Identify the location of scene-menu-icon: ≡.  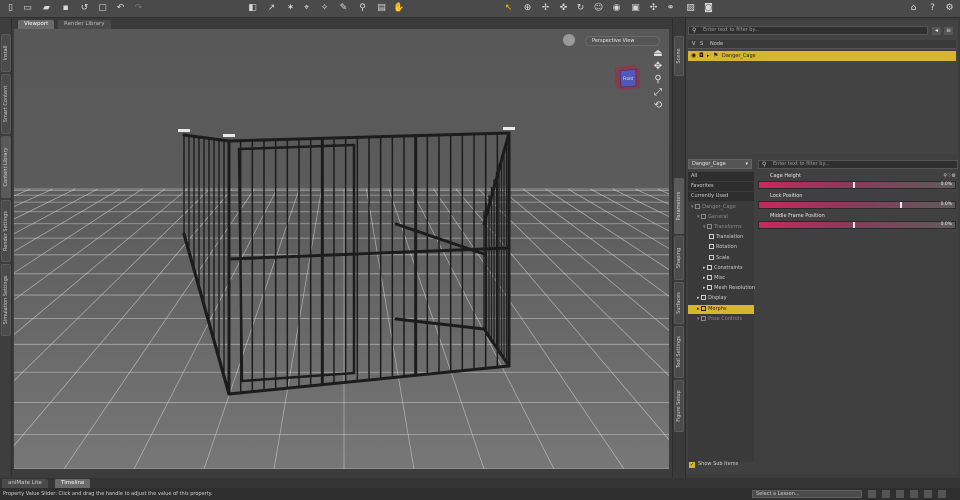
(948, 31).